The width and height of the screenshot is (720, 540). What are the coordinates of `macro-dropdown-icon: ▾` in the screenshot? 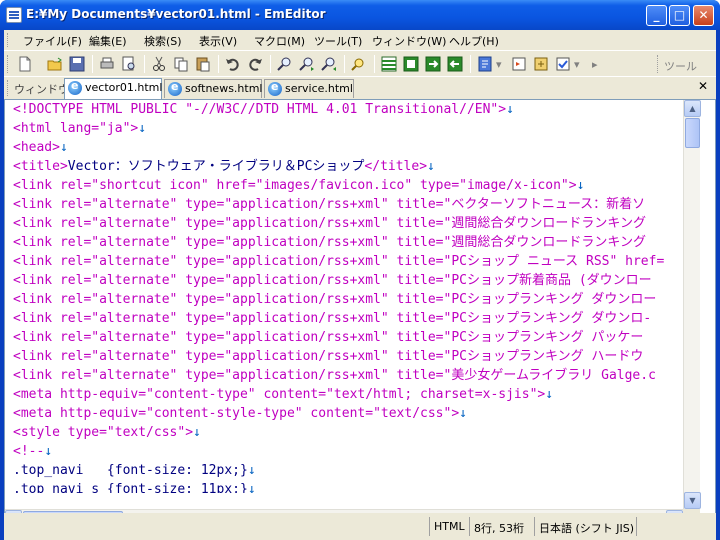 It's located at (499, 64).